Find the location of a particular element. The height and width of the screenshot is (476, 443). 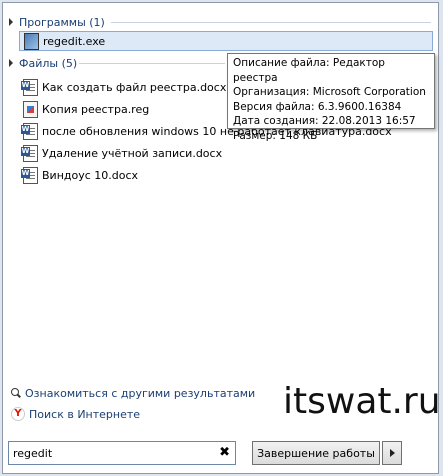

file-item-label: Виндоус 10.docx is located at coordinates (90, 175).